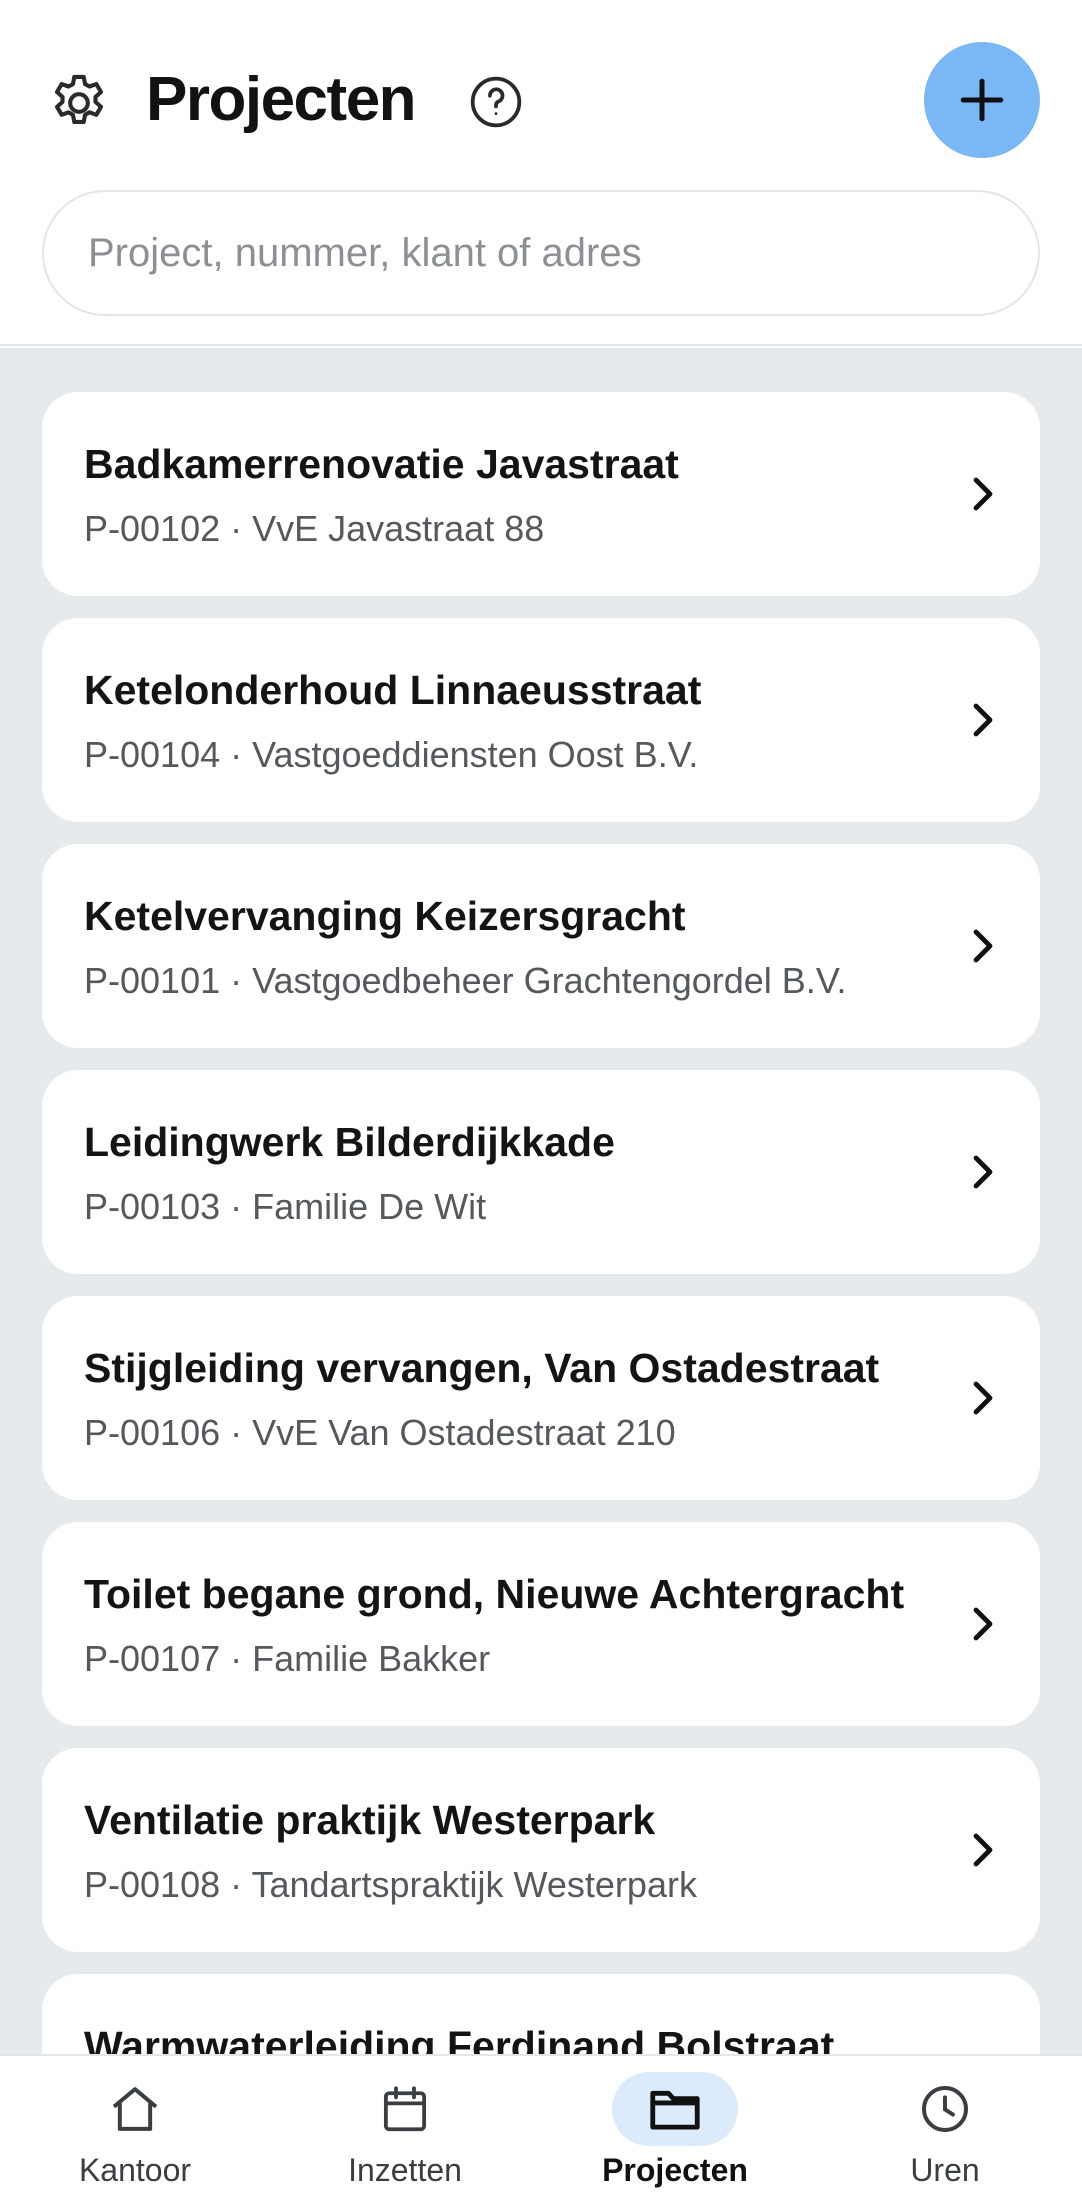 This screenshot has width=1082, height=2202. What do you see at coordinates (135, 2170) in the screenshot?
I see `tab-label: Kantoor` at bounding box center [135, 2170].